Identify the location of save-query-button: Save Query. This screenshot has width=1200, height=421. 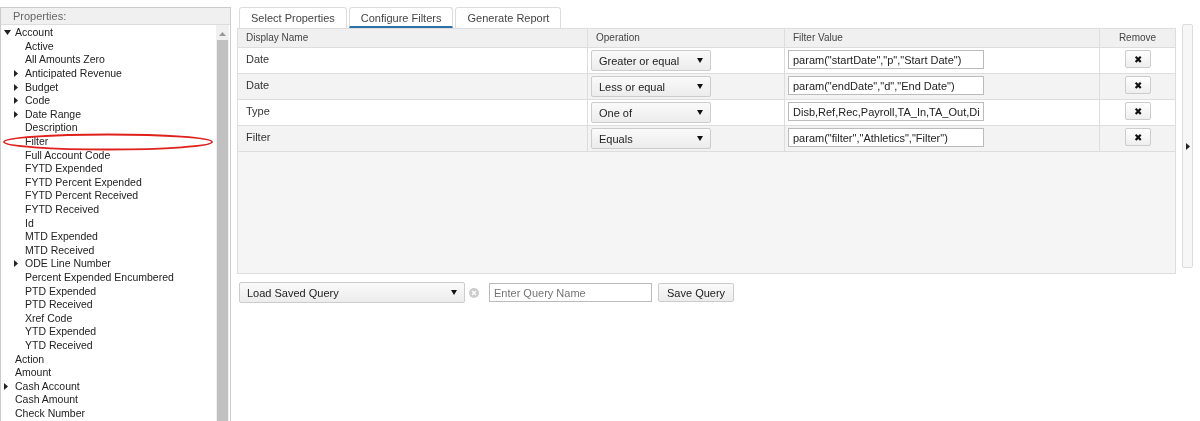
(696, 292).